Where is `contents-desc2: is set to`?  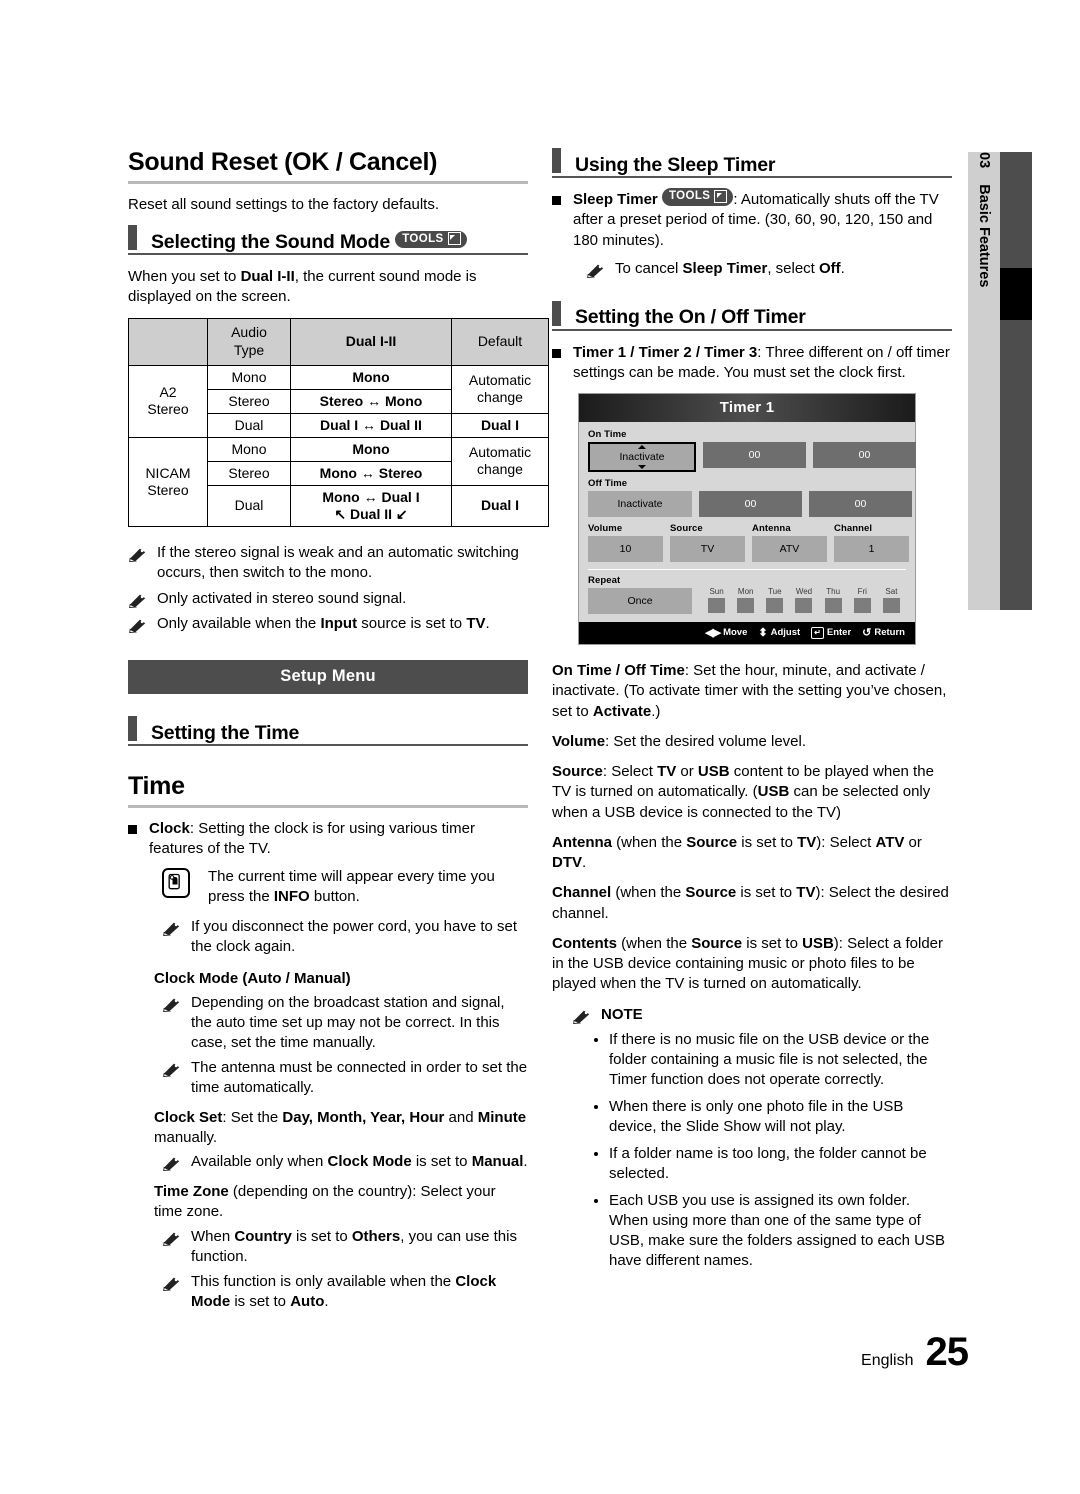 contents-desc2: is set to is located at coordinates (772, 943).